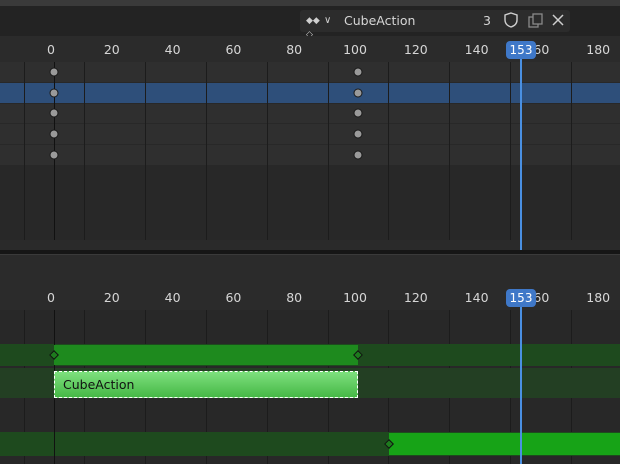  What do you see at coordinates (310, 269) in the screenshot?
I see `nla-header` at bounding box center [310, 269].